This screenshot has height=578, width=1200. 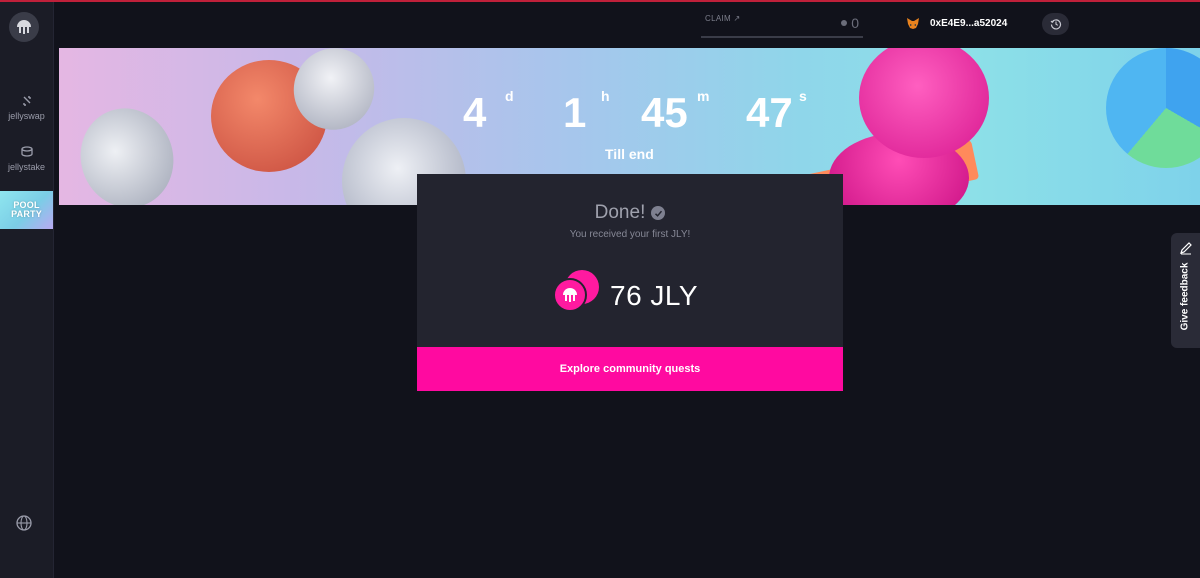 What do you see at coordinates (769, 112) in the screenshot?
I see `countdown-seconds: 47` at bounding box center [769, 112].